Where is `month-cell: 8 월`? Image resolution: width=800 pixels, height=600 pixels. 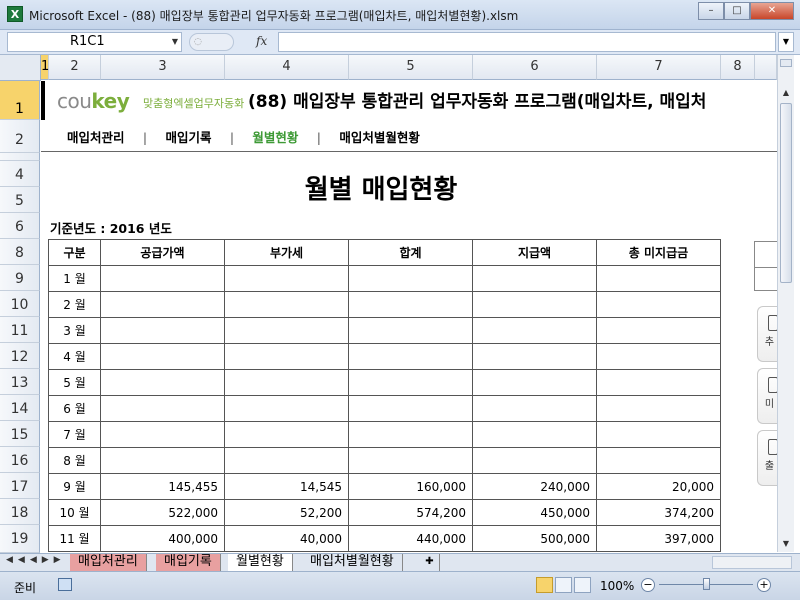 month-cell: 8 월 is located at coordinates (74, 460).